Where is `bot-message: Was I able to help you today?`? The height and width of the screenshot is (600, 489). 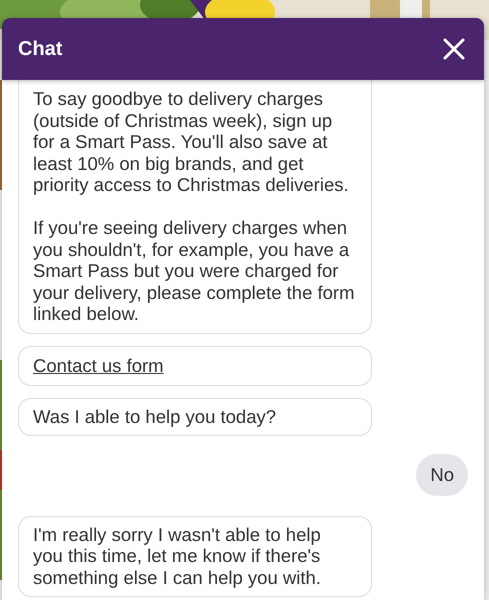 bot-message: Was I able to help you today? is located at coordinates (195, 417).